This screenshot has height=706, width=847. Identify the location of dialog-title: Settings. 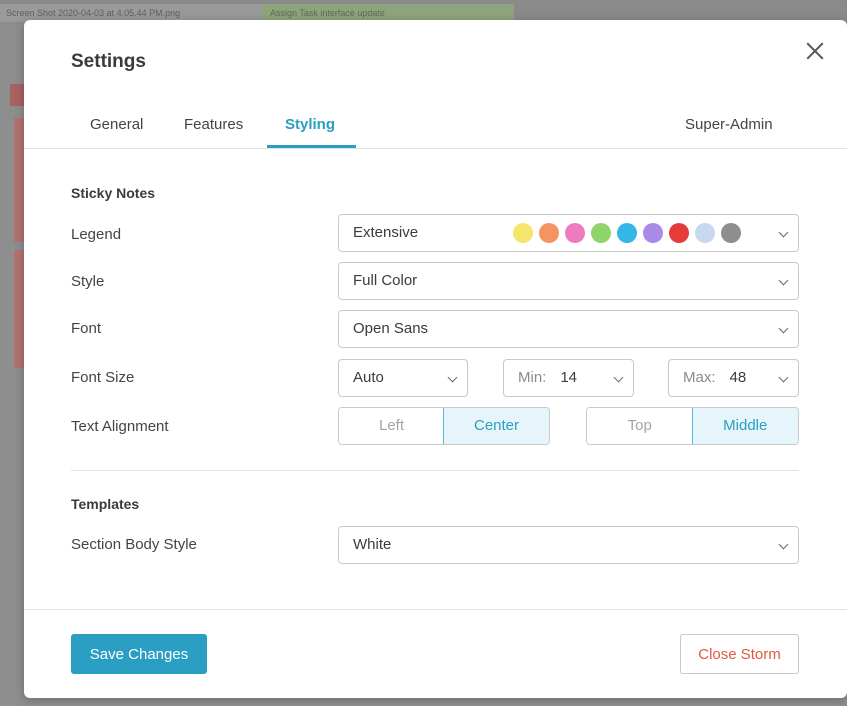
(108, 61).